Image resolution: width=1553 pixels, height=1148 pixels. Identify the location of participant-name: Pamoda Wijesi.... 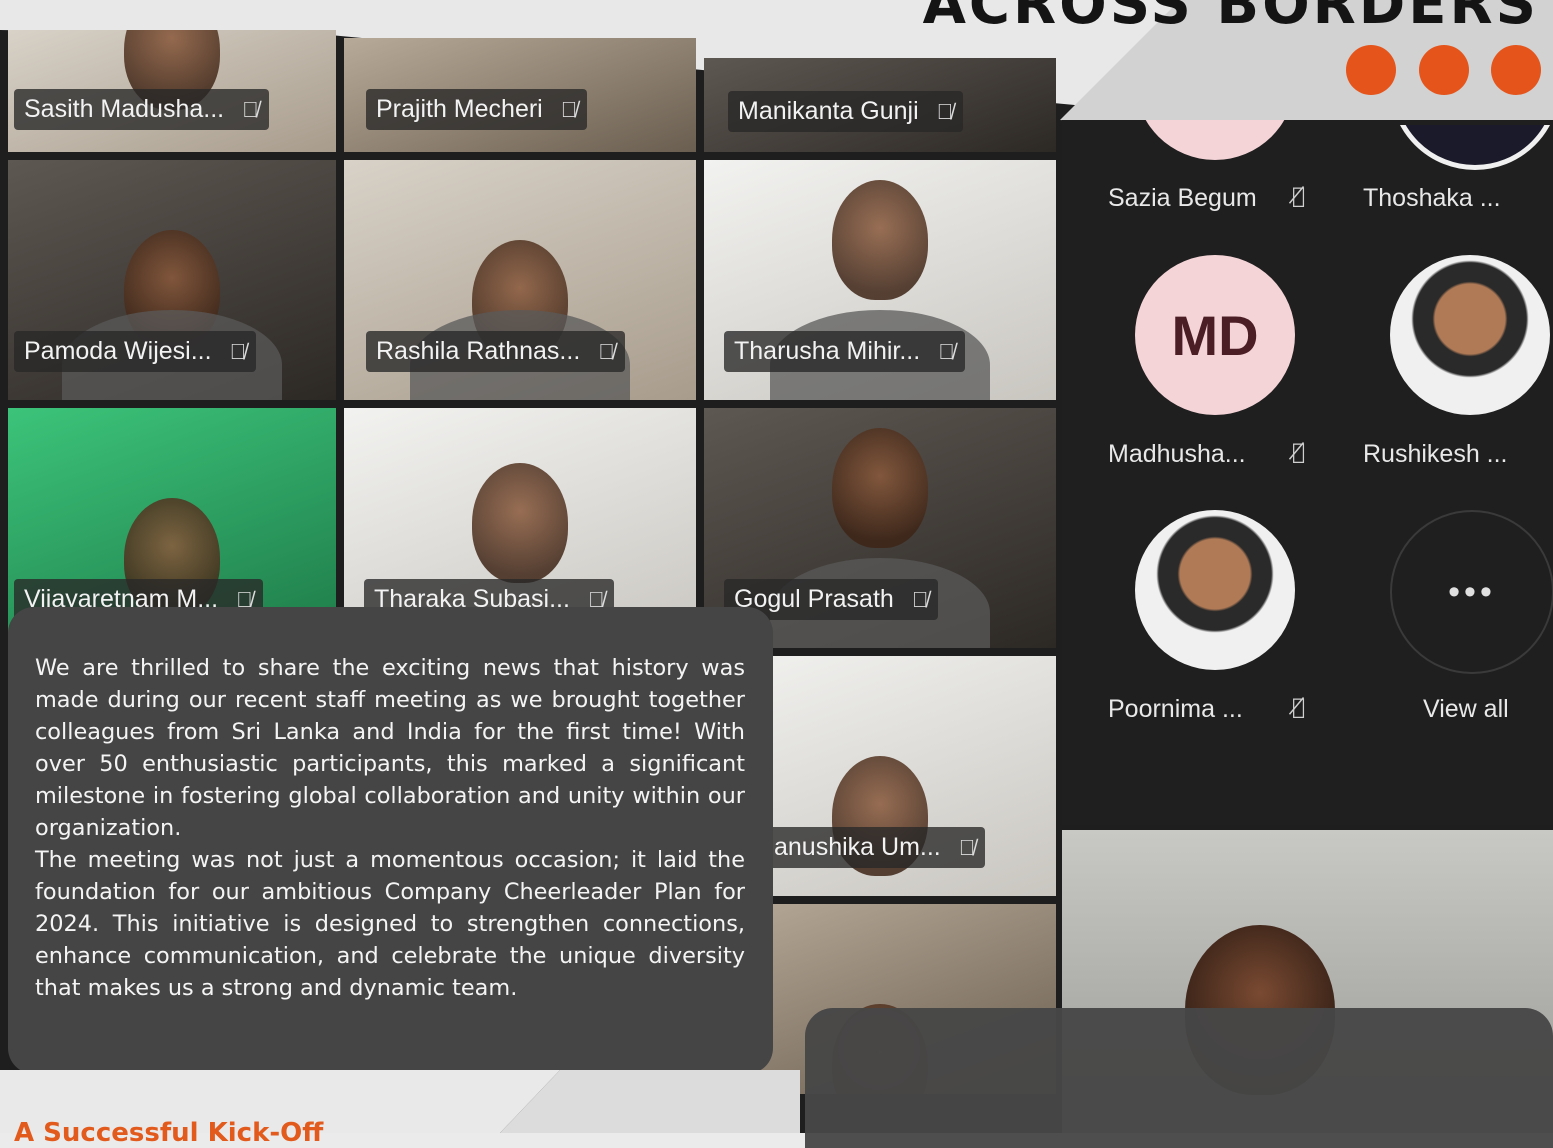
(118, 351).